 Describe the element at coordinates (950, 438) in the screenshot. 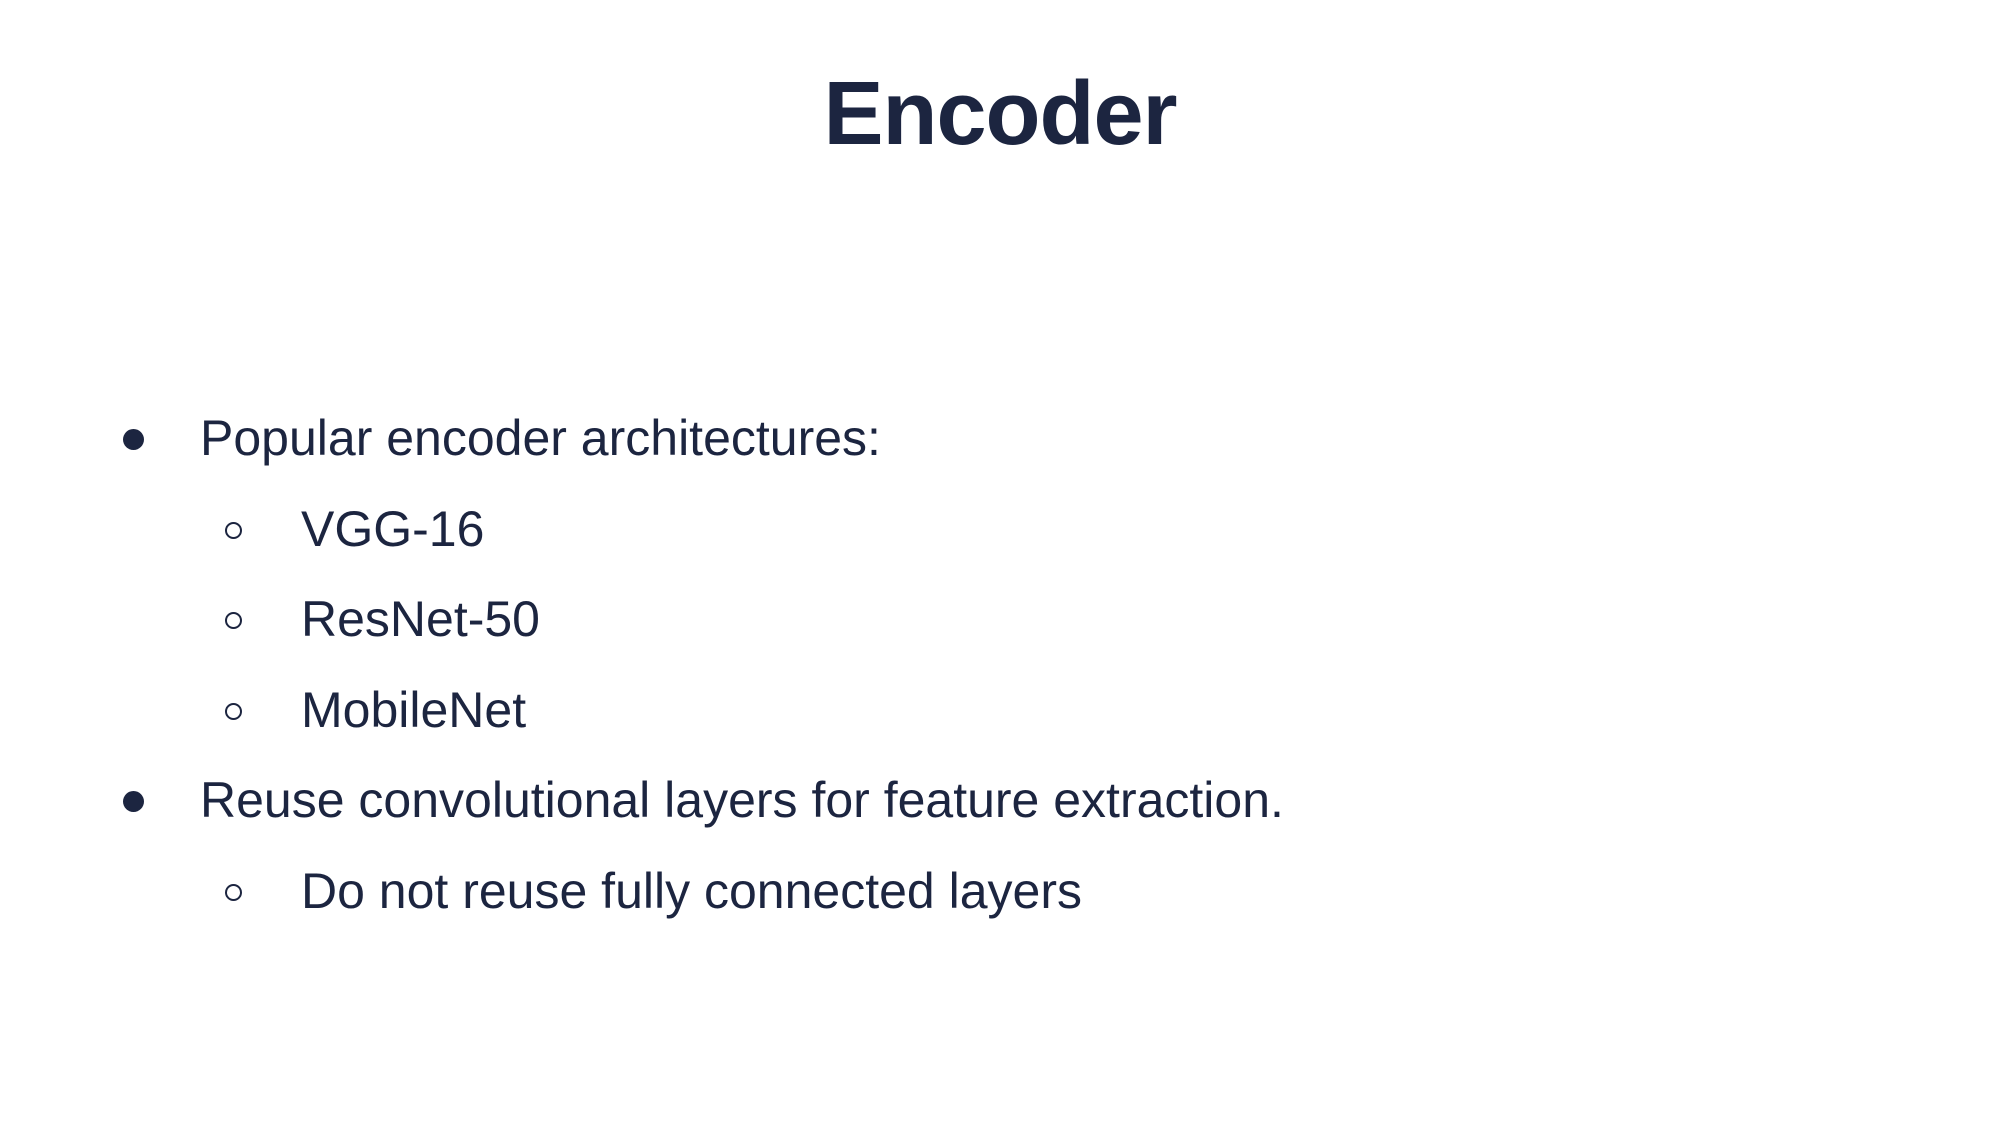

I see `bullet-item: Popular encoder architectures:` at that location.